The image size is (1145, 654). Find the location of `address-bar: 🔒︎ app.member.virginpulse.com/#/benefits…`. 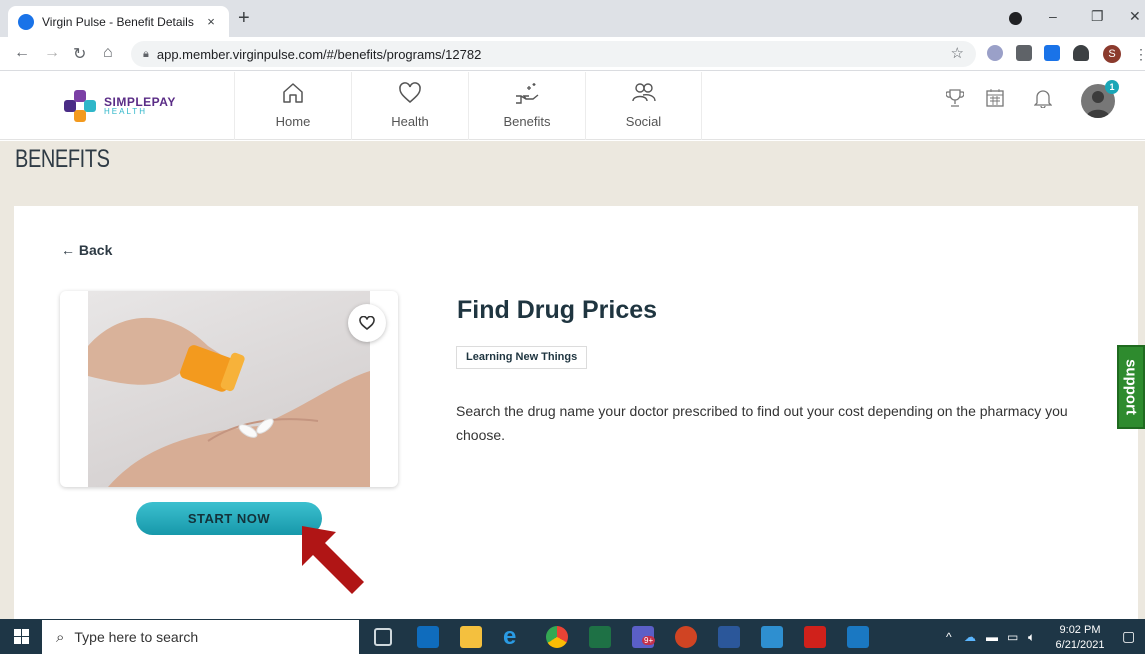

address-bar: 🔒︎ app.member.virginpulse.com/#/benefits… is located at coordinates (553, 54).